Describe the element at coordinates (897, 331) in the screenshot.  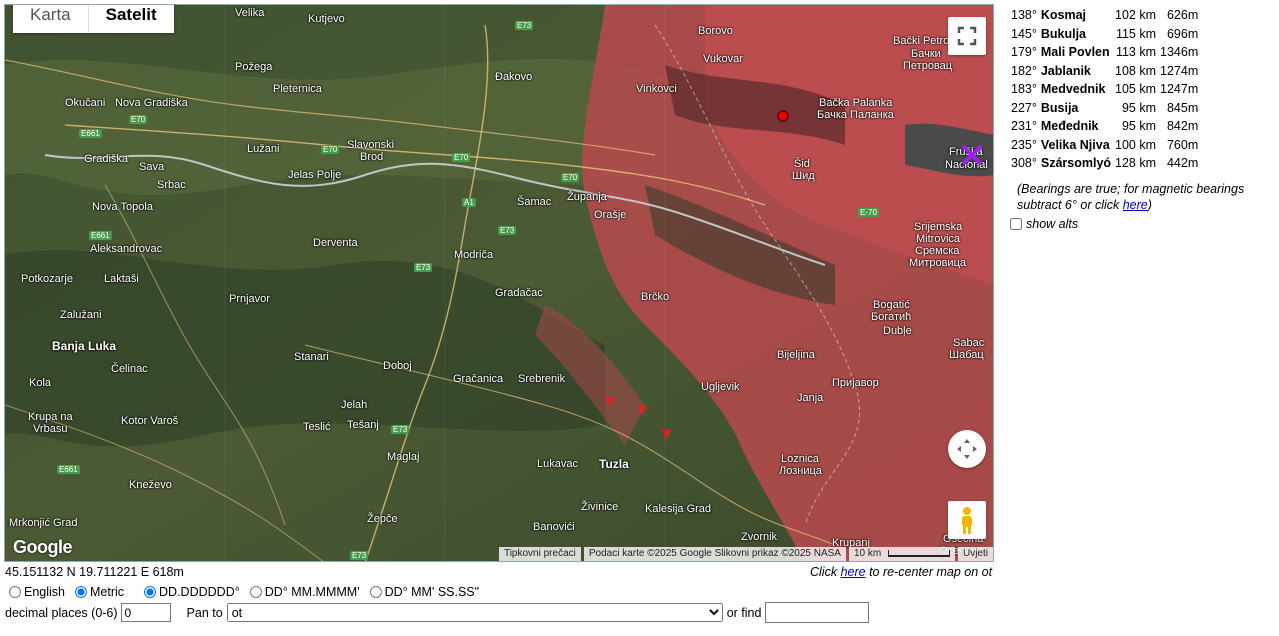
I see `place-label: Dubļe` at that location.